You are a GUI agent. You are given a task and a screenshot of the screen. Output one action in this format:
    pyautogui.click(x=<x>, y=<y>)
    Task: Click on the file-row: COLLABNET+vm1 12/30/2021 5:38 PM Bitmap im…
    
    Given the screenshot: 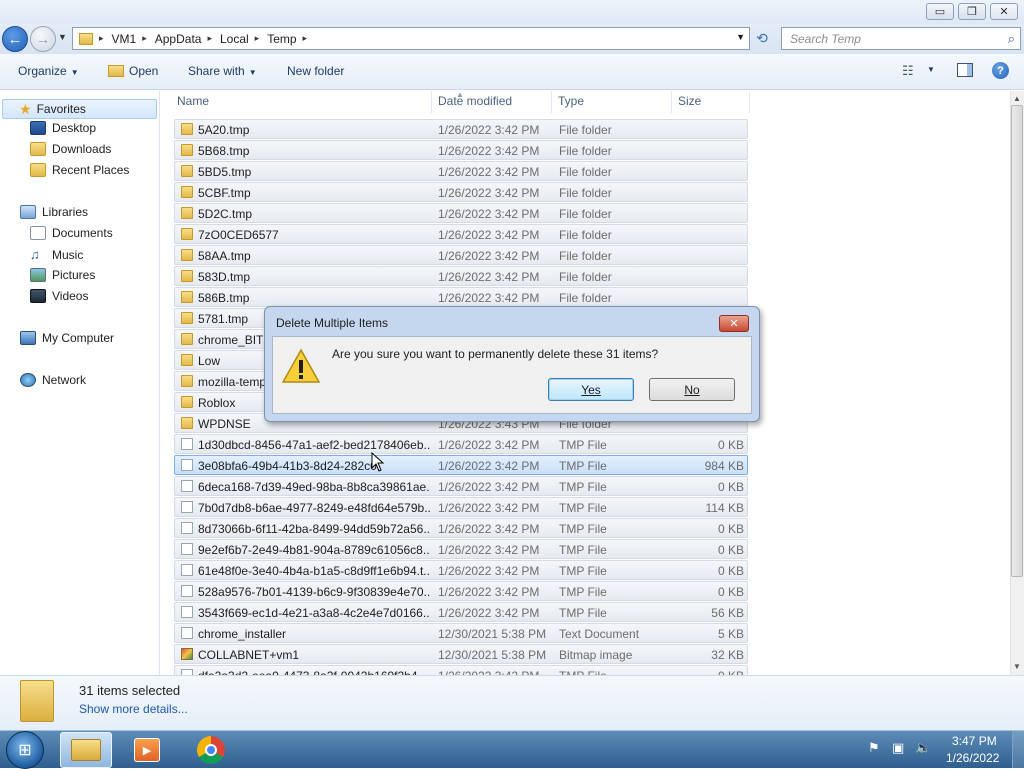 What is the action you would take?
    pyautogui.click(x=461, y=654)
    